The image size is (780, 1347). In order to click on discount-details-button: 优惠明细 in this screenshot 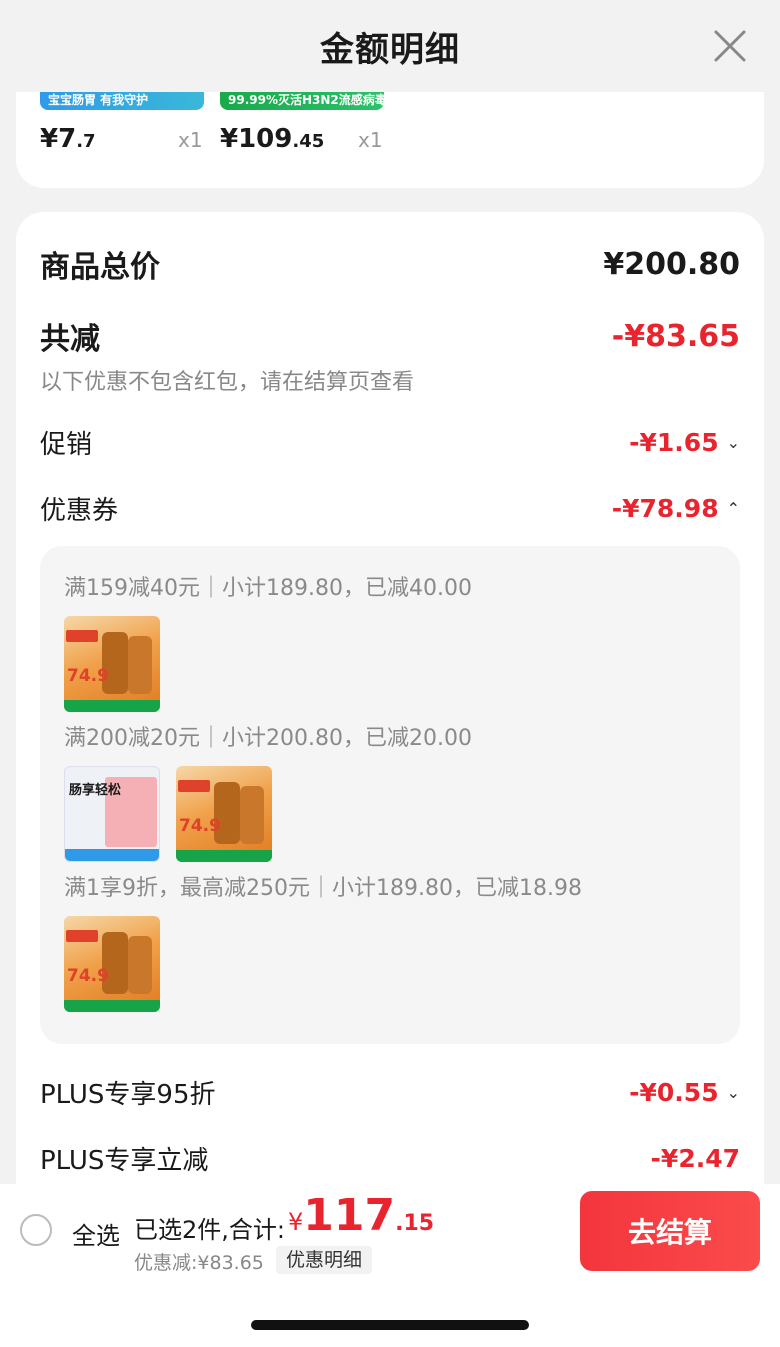, I will do `click(324, 1260)`.